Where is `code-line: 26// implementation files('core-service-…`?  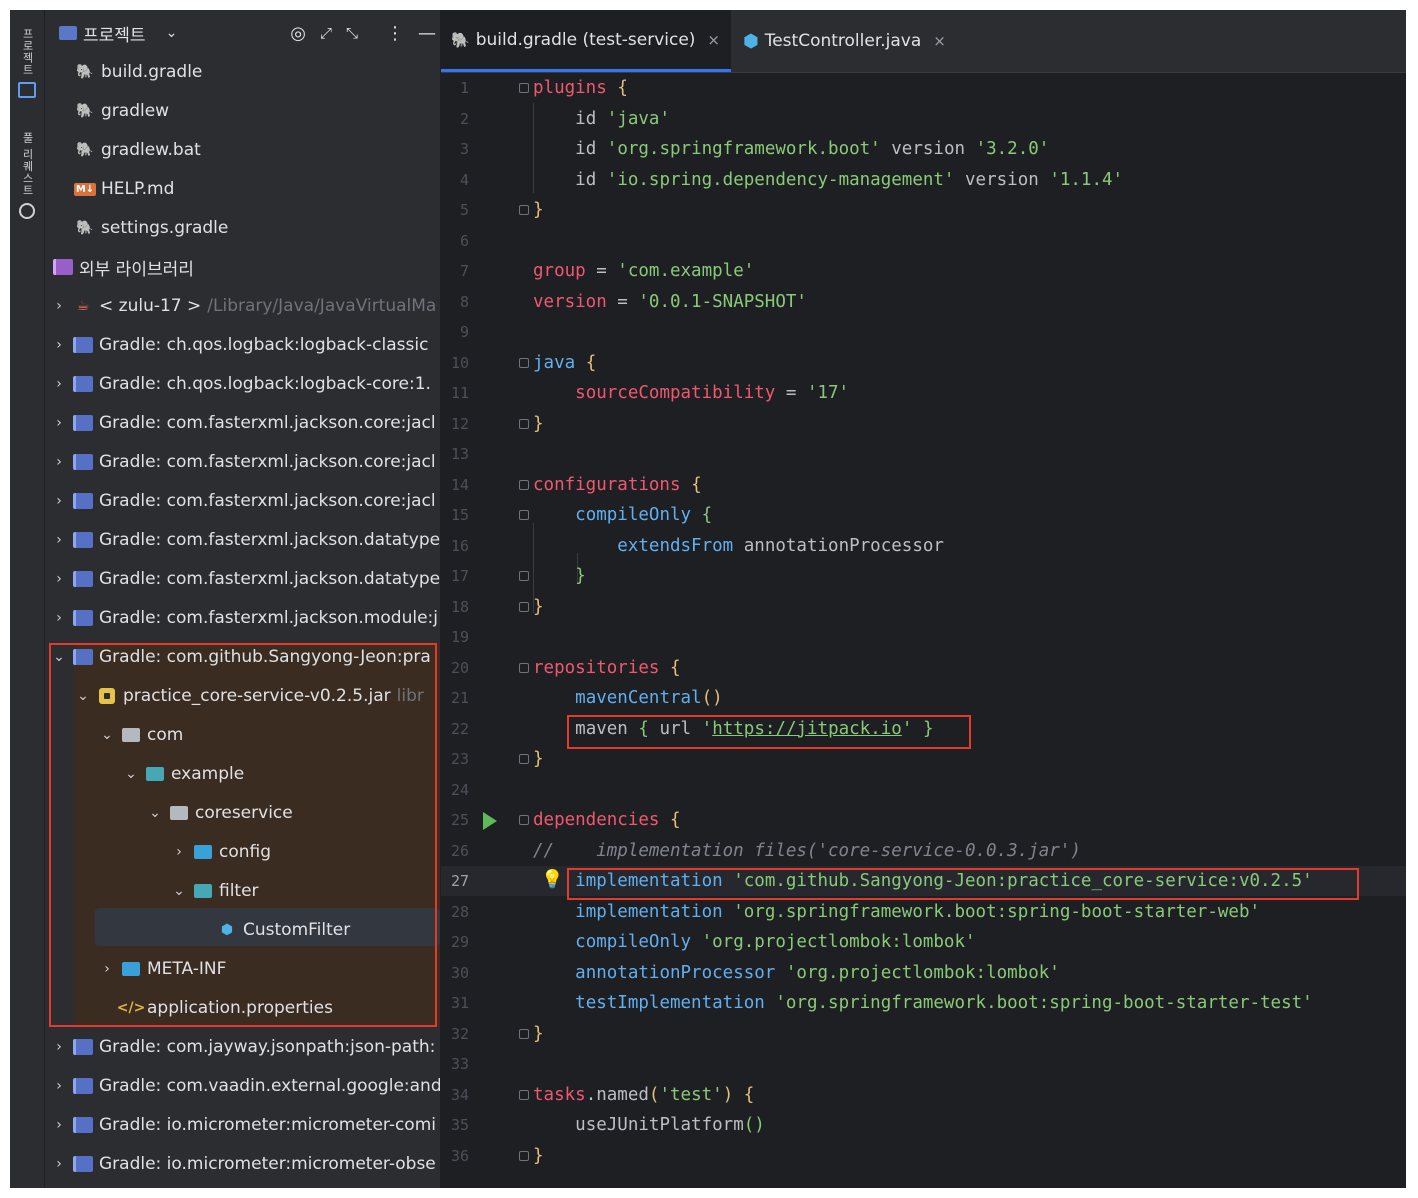 code-line: 26// implementation files('core-service-… is located at coordinates (765, 850).